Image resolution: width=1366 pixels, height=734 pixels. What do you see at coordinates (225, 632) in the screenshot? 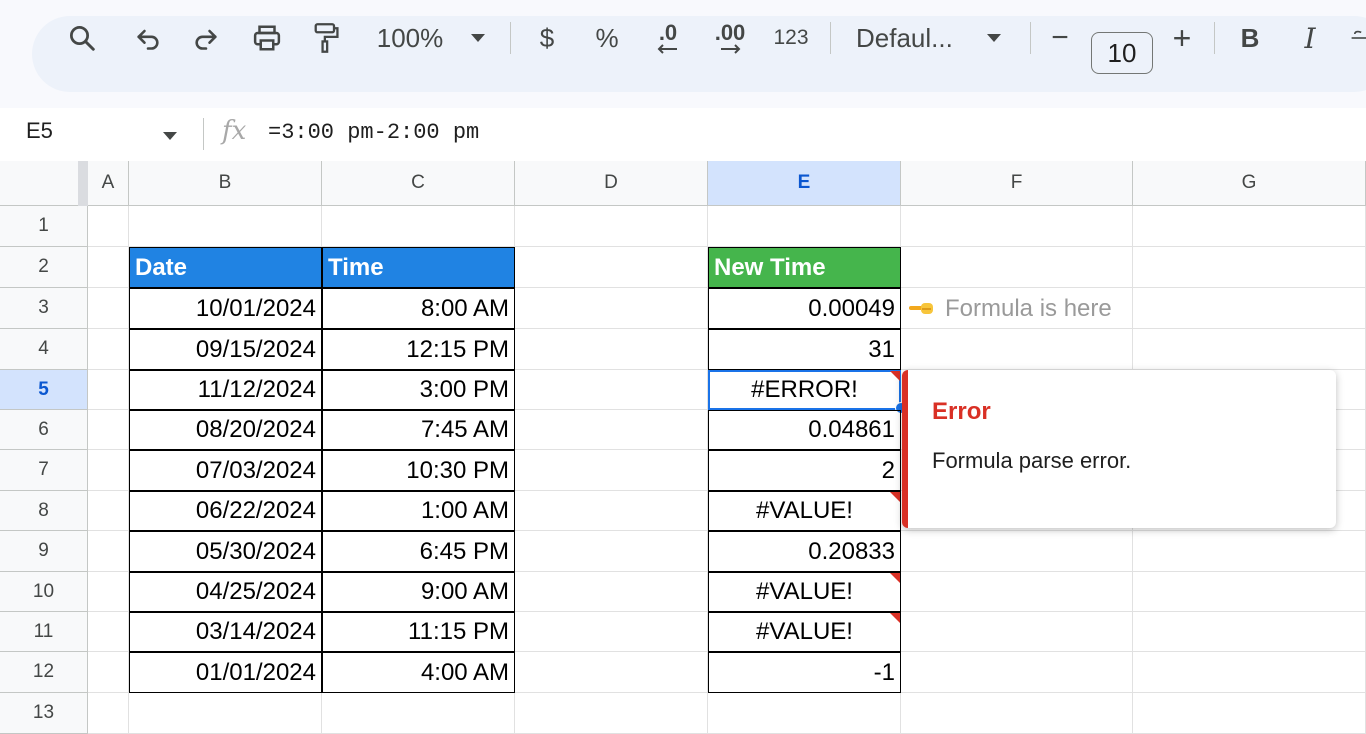
I see `date-cell: 03/14/2024` at bounding box center [225, 632].